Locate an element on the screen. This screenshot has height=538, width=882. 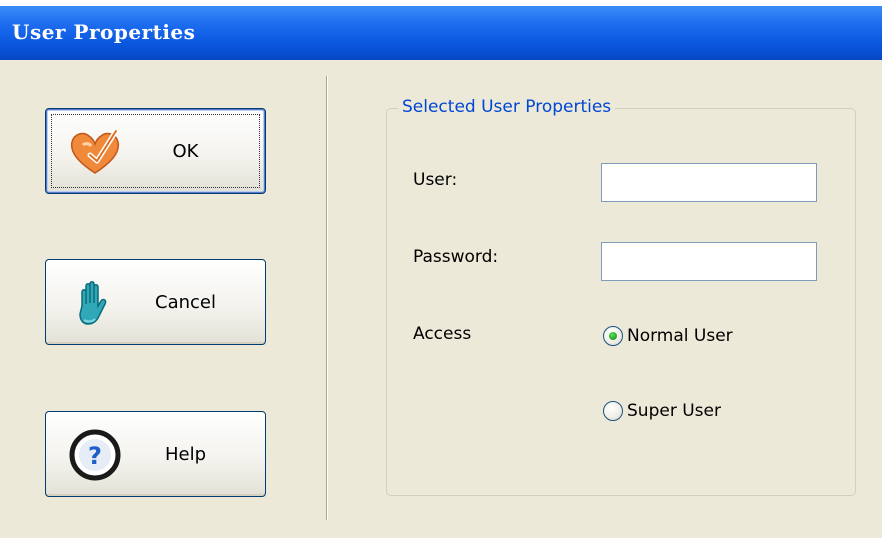
ok-button-label: OK is located at coordinates (185, 151).